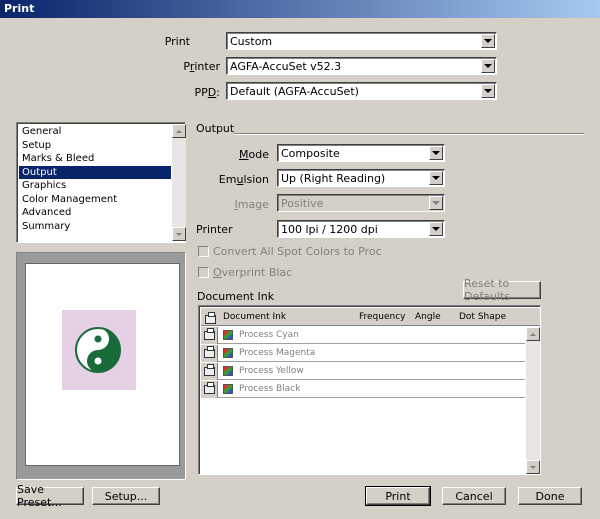 The image size is (600, 519). I want to click on image-value: Positive, so click(302, 203).